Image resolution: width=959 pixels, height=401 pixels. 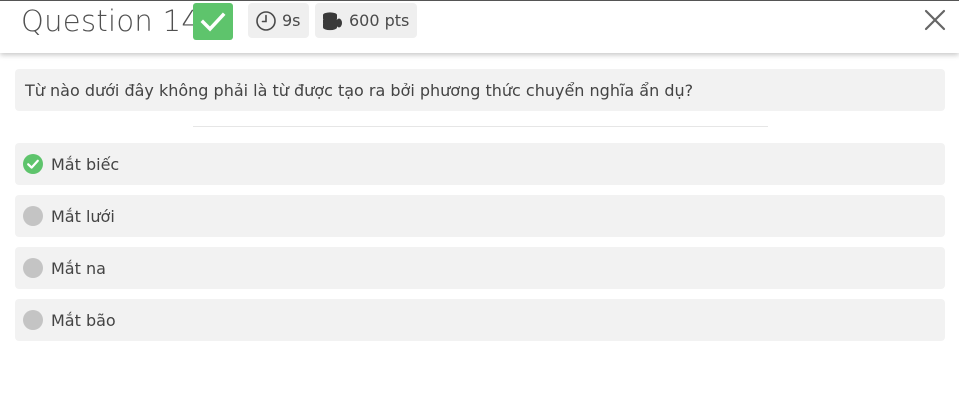 I want to click on option-4: Mắt bão, so click(x=480, y=320).